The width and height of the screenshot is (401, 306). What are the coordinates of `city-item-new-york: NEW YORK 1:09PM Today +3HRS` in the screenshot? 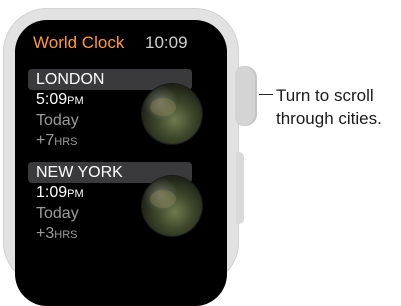 It's located at (122, 203).